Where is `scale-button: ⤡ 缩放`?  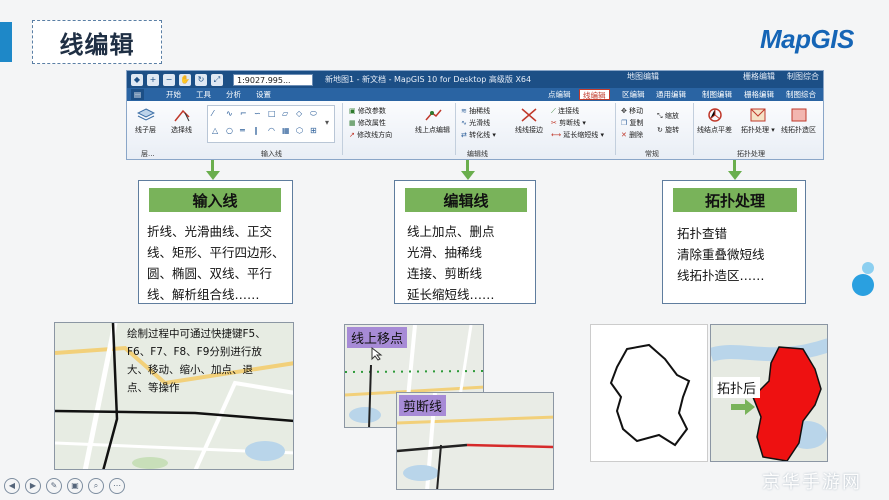
scale-button: ⤡ 缩放 is located at coordinates (668, 116).